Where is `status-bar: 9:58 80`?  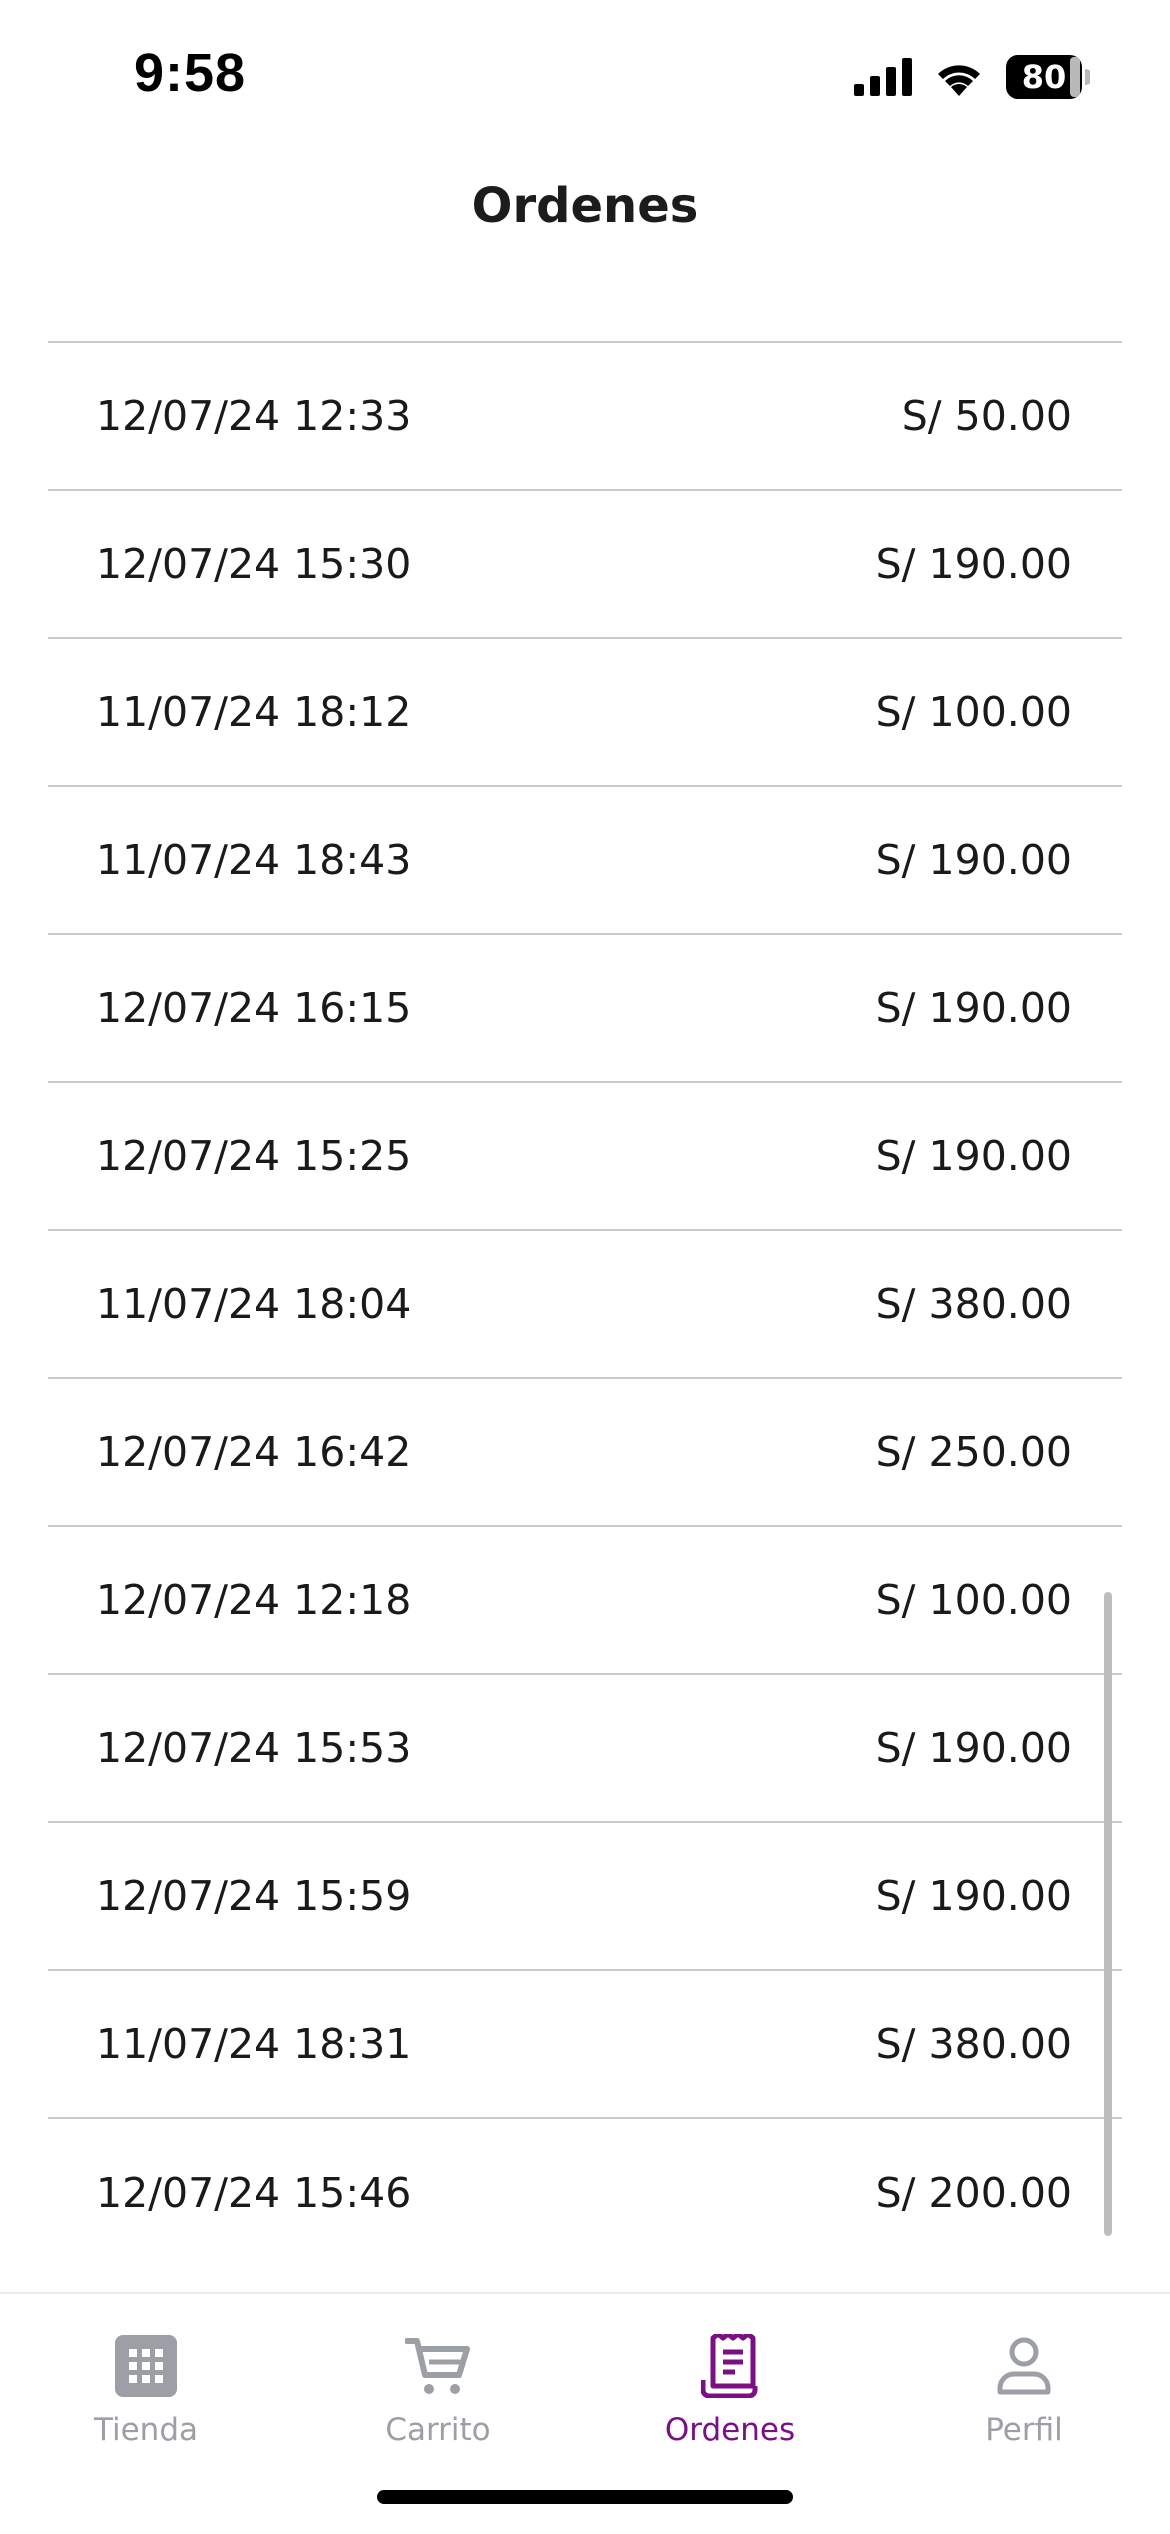
status-bar: 9:58 80 is located at coordinates (585, 75).